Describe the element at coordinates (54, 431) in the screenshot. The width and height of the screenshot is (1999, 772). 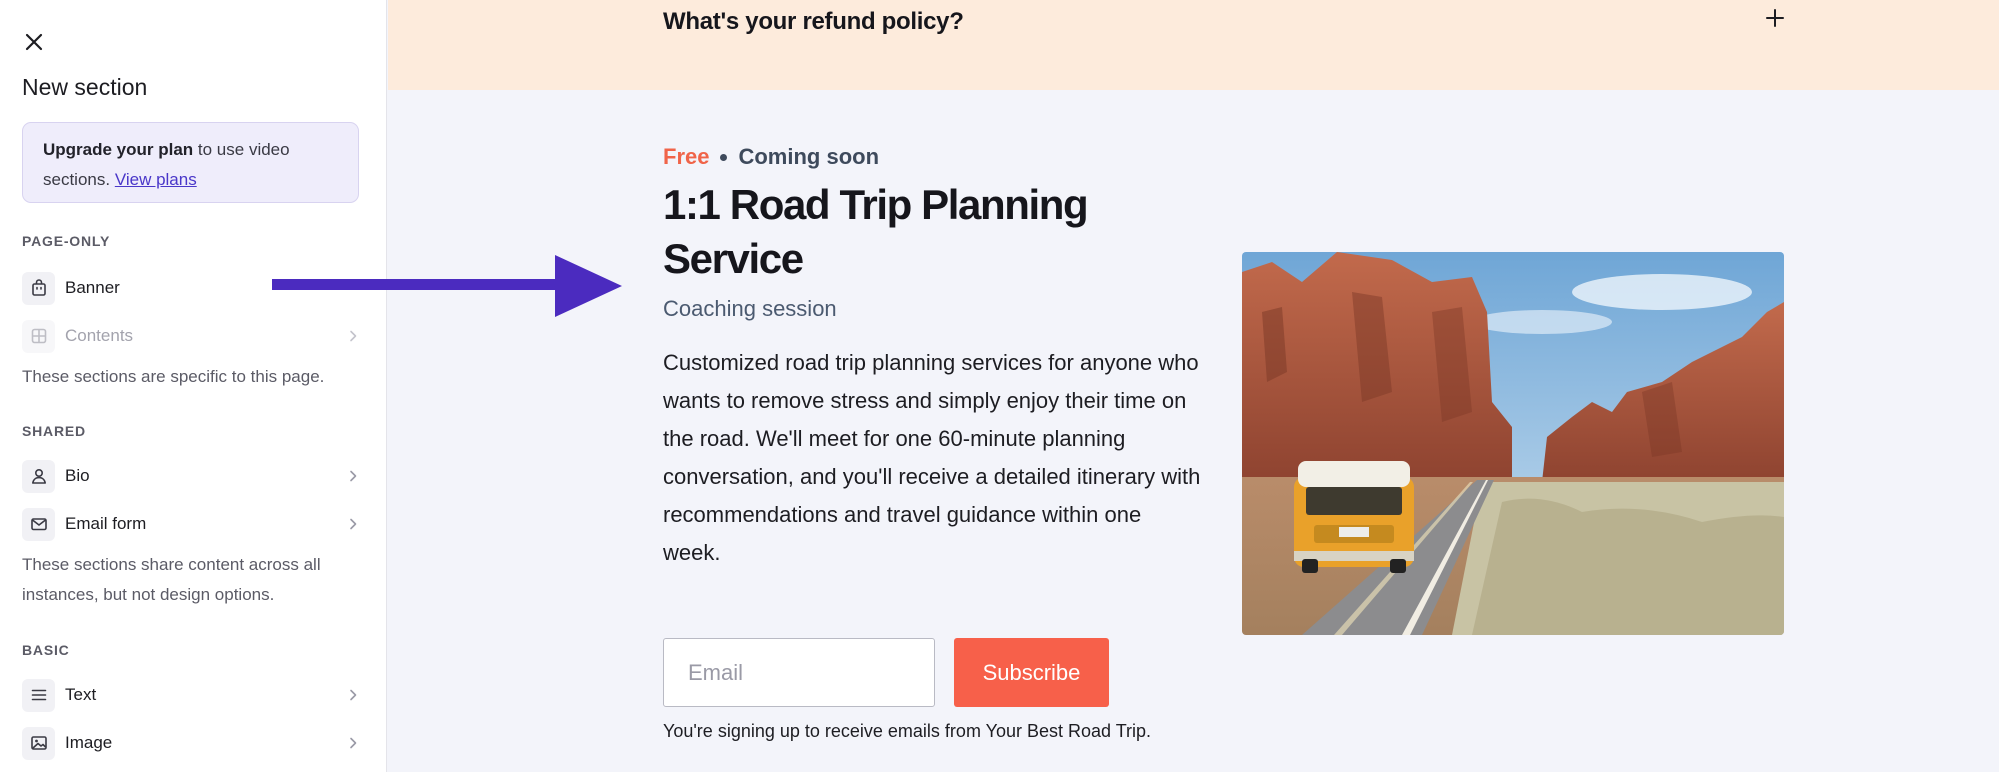
I see `shared-heading: SHARED` at that location.